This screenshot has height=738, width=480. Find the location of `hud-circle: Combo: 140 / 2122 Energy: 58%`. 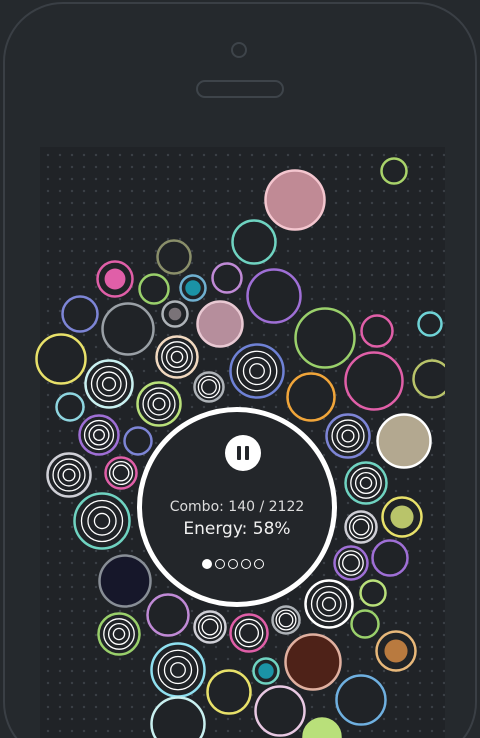

hud-circle: Combo: 140 / 2122 Energy: 58% is located at coordinates (237, 507).